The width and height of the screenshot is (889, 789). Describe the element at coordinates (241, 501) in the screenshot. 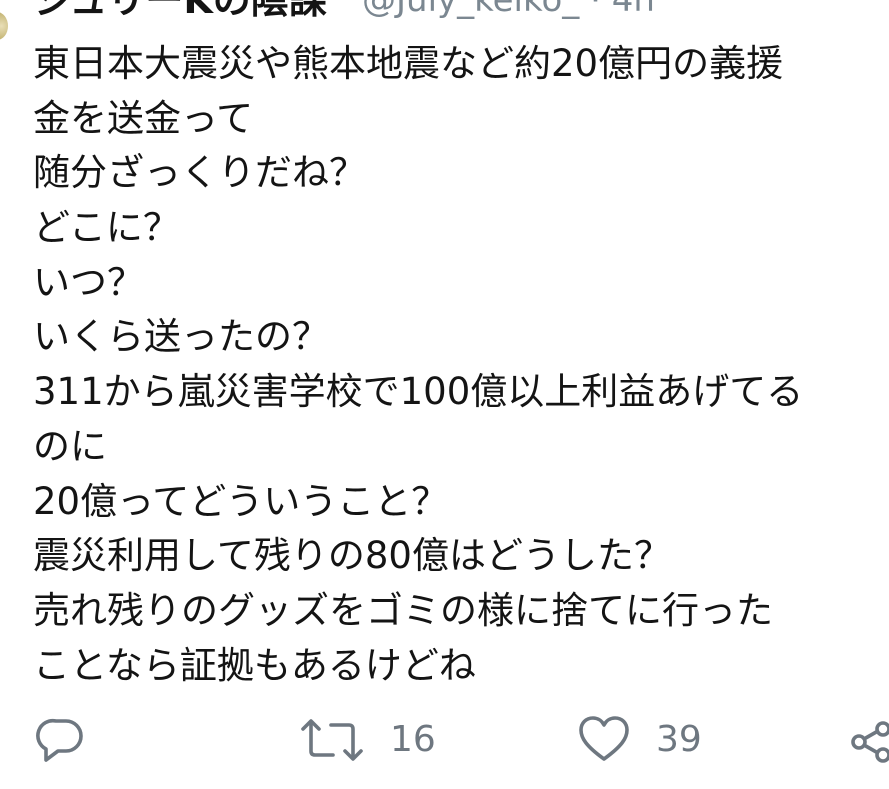

I see `tweet-text-line: 20億ってどういうこと？` at that location.